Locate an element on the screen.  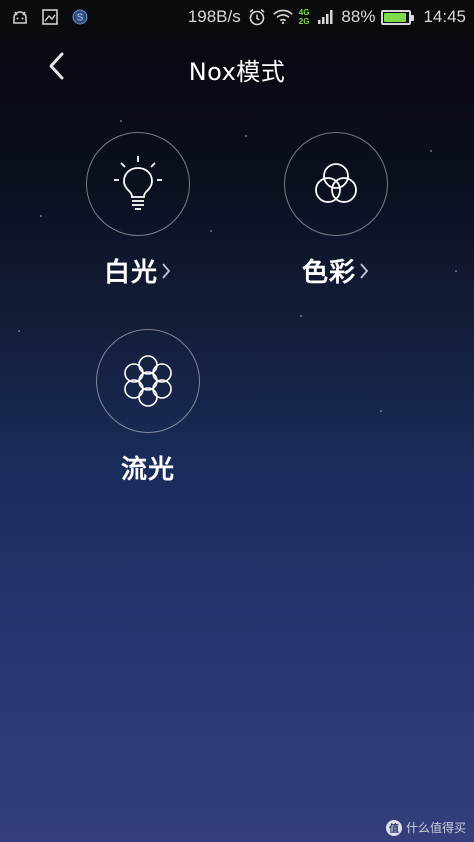
mode-white-light: 白光 is located at coordinates (138, 210).